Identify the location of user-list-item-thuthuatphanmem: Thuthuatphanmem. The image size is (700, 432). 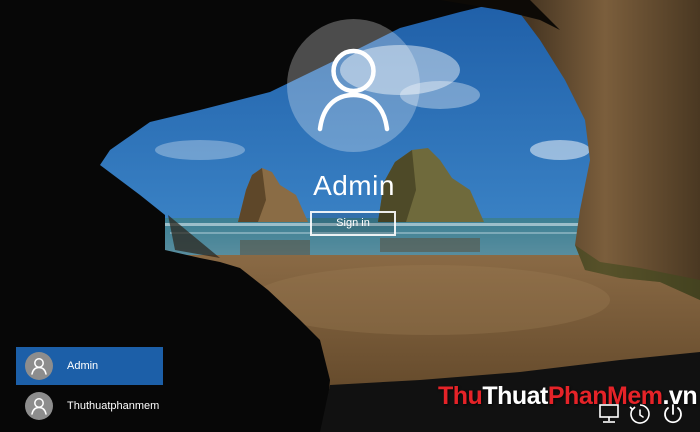
(89, 406).